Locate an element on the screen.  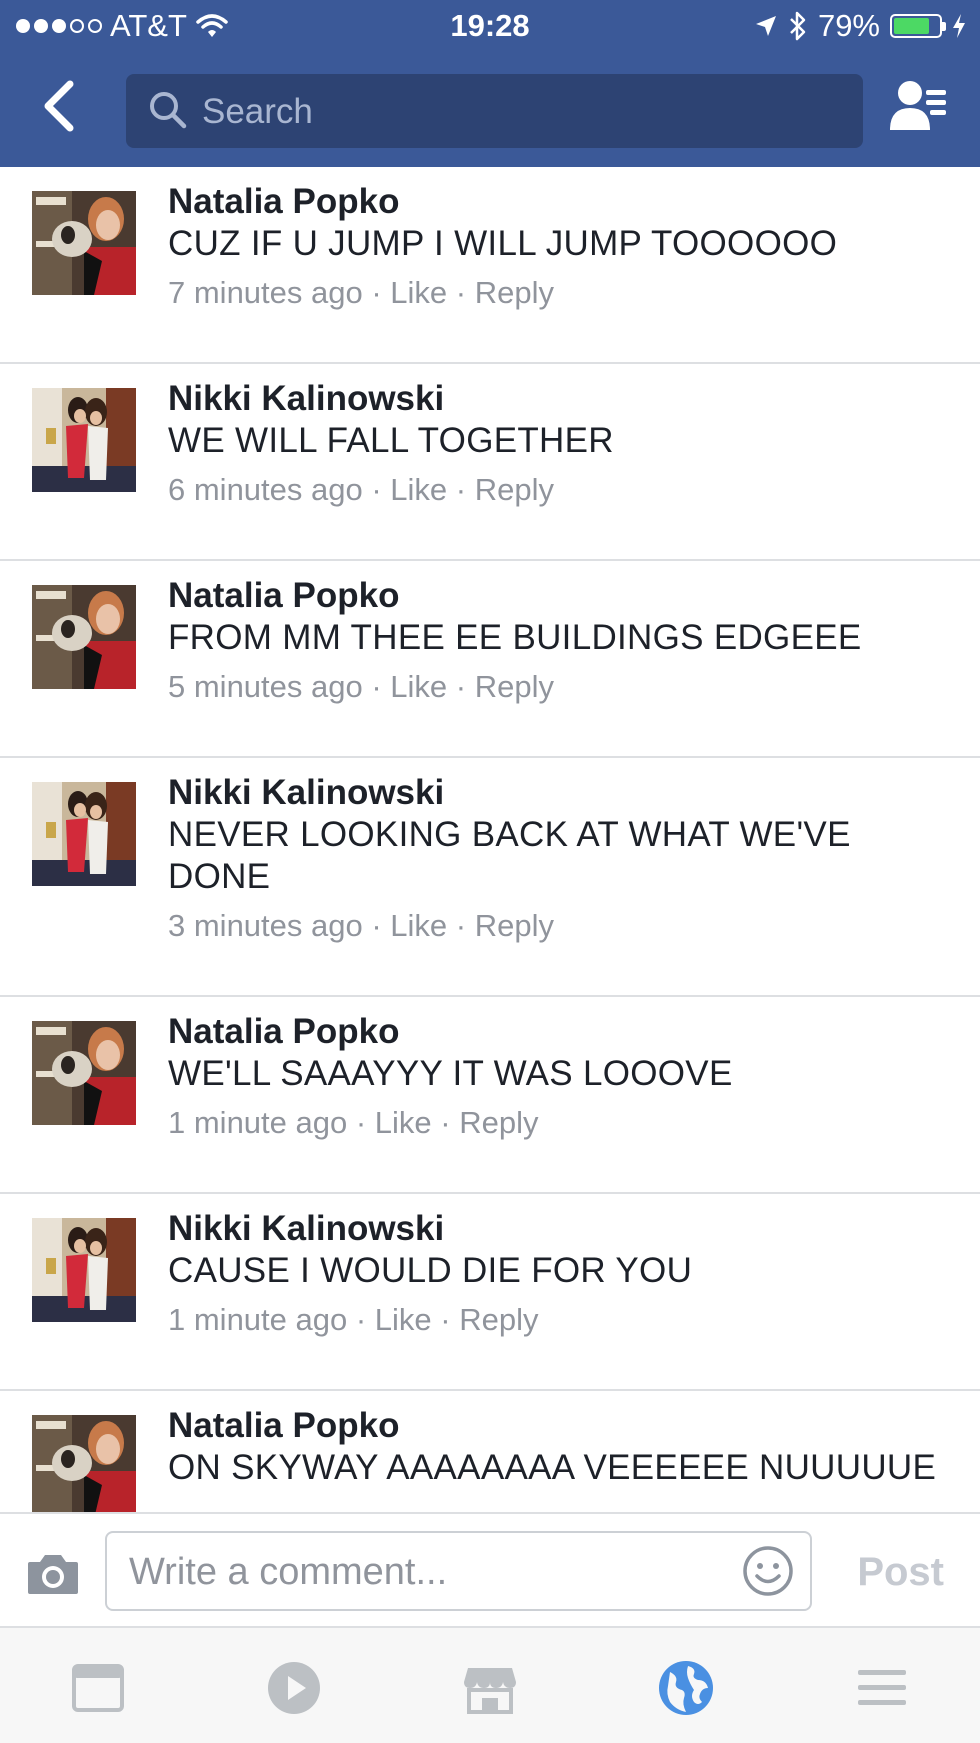
comment-text: WE'LL SAAAYYY IT WAS LOOOVE is located at coordinates (450, 1073).